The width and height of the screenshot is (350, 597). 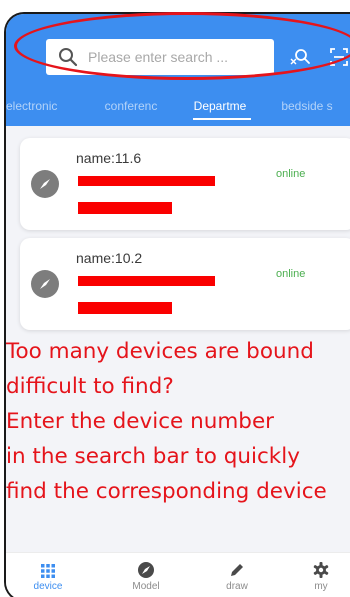 What do you see at coordinates (300, 57) in the screenshot?
I see `search-scan-icon` at bounding box center [300, 57].